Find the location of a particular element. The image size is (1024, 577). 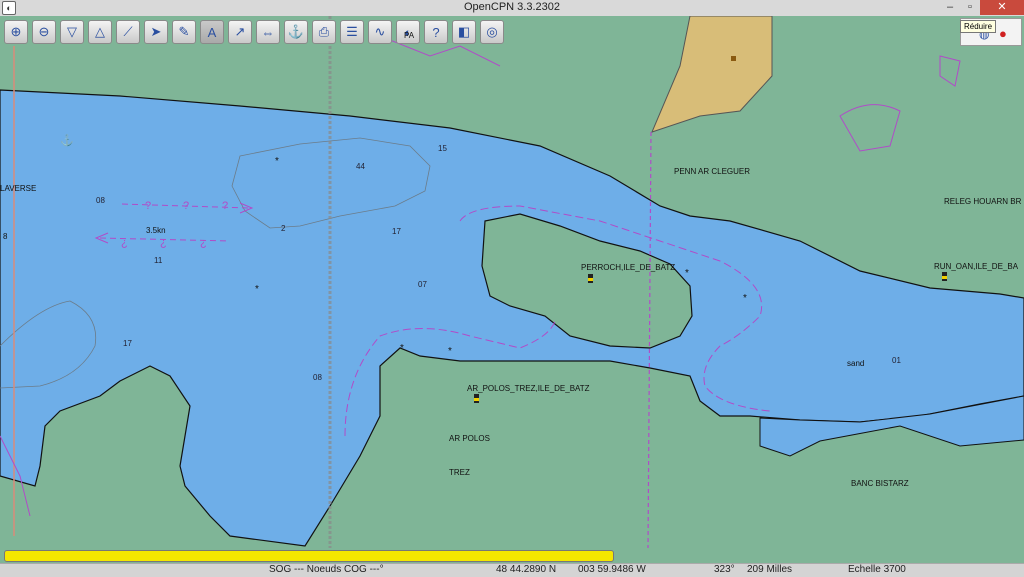

settings-icon: ✎ is located at coordinates (184, 31).